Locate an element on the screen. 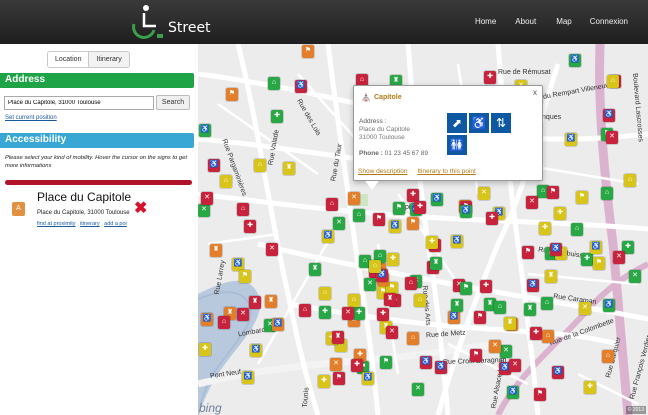  address-search-input is located at coordinates (79, 103).